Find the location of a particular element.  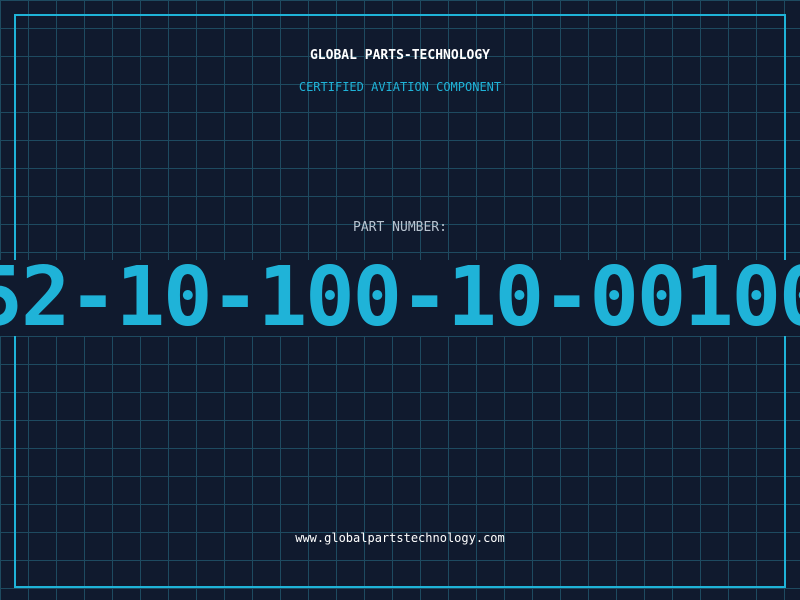

part-number-band: 52-10-100-10-00100 is located at coordinates (400, 298).